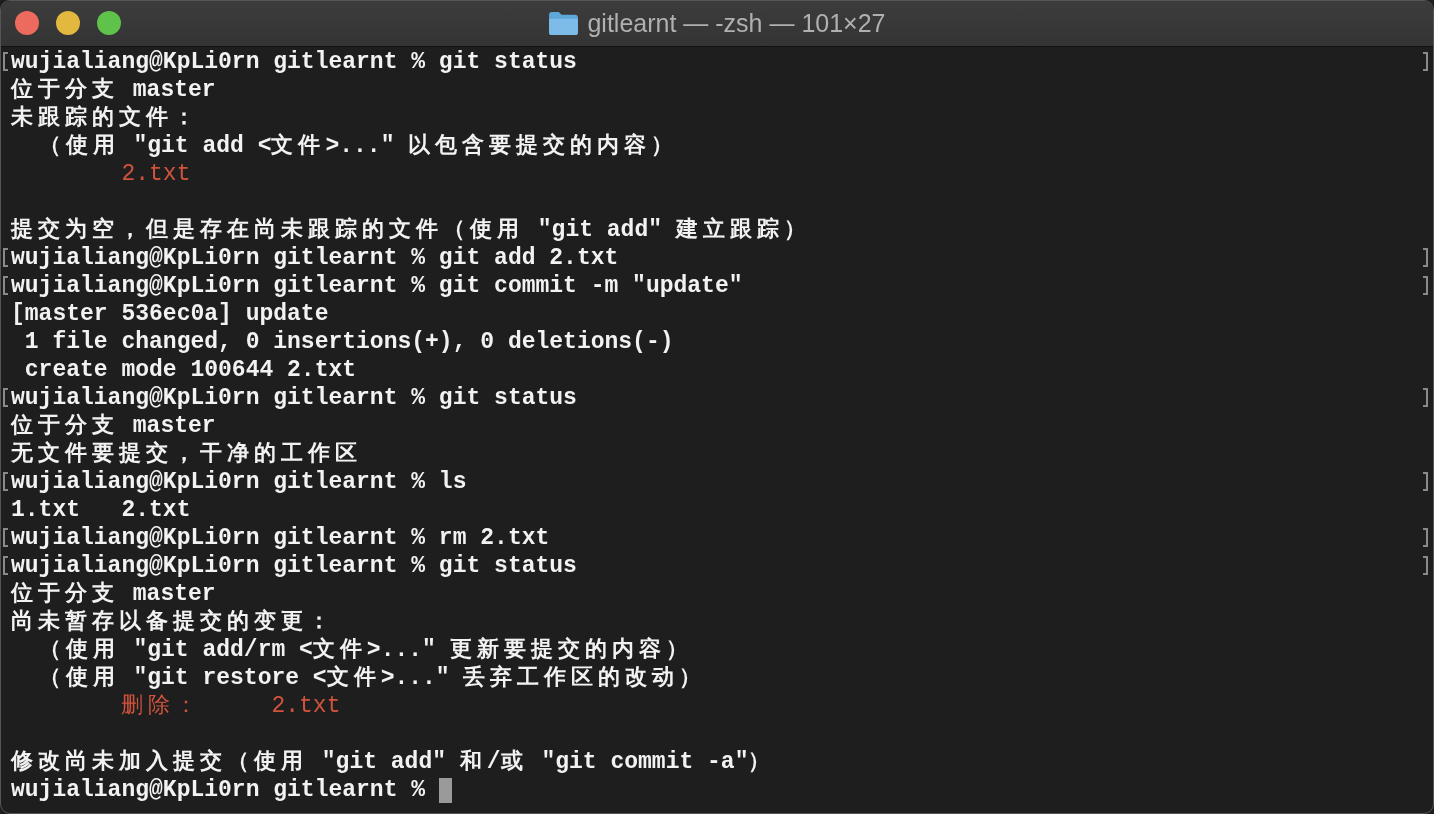 The image size is (1434, 814). I want to click on minimize-button, so click(68, 23).